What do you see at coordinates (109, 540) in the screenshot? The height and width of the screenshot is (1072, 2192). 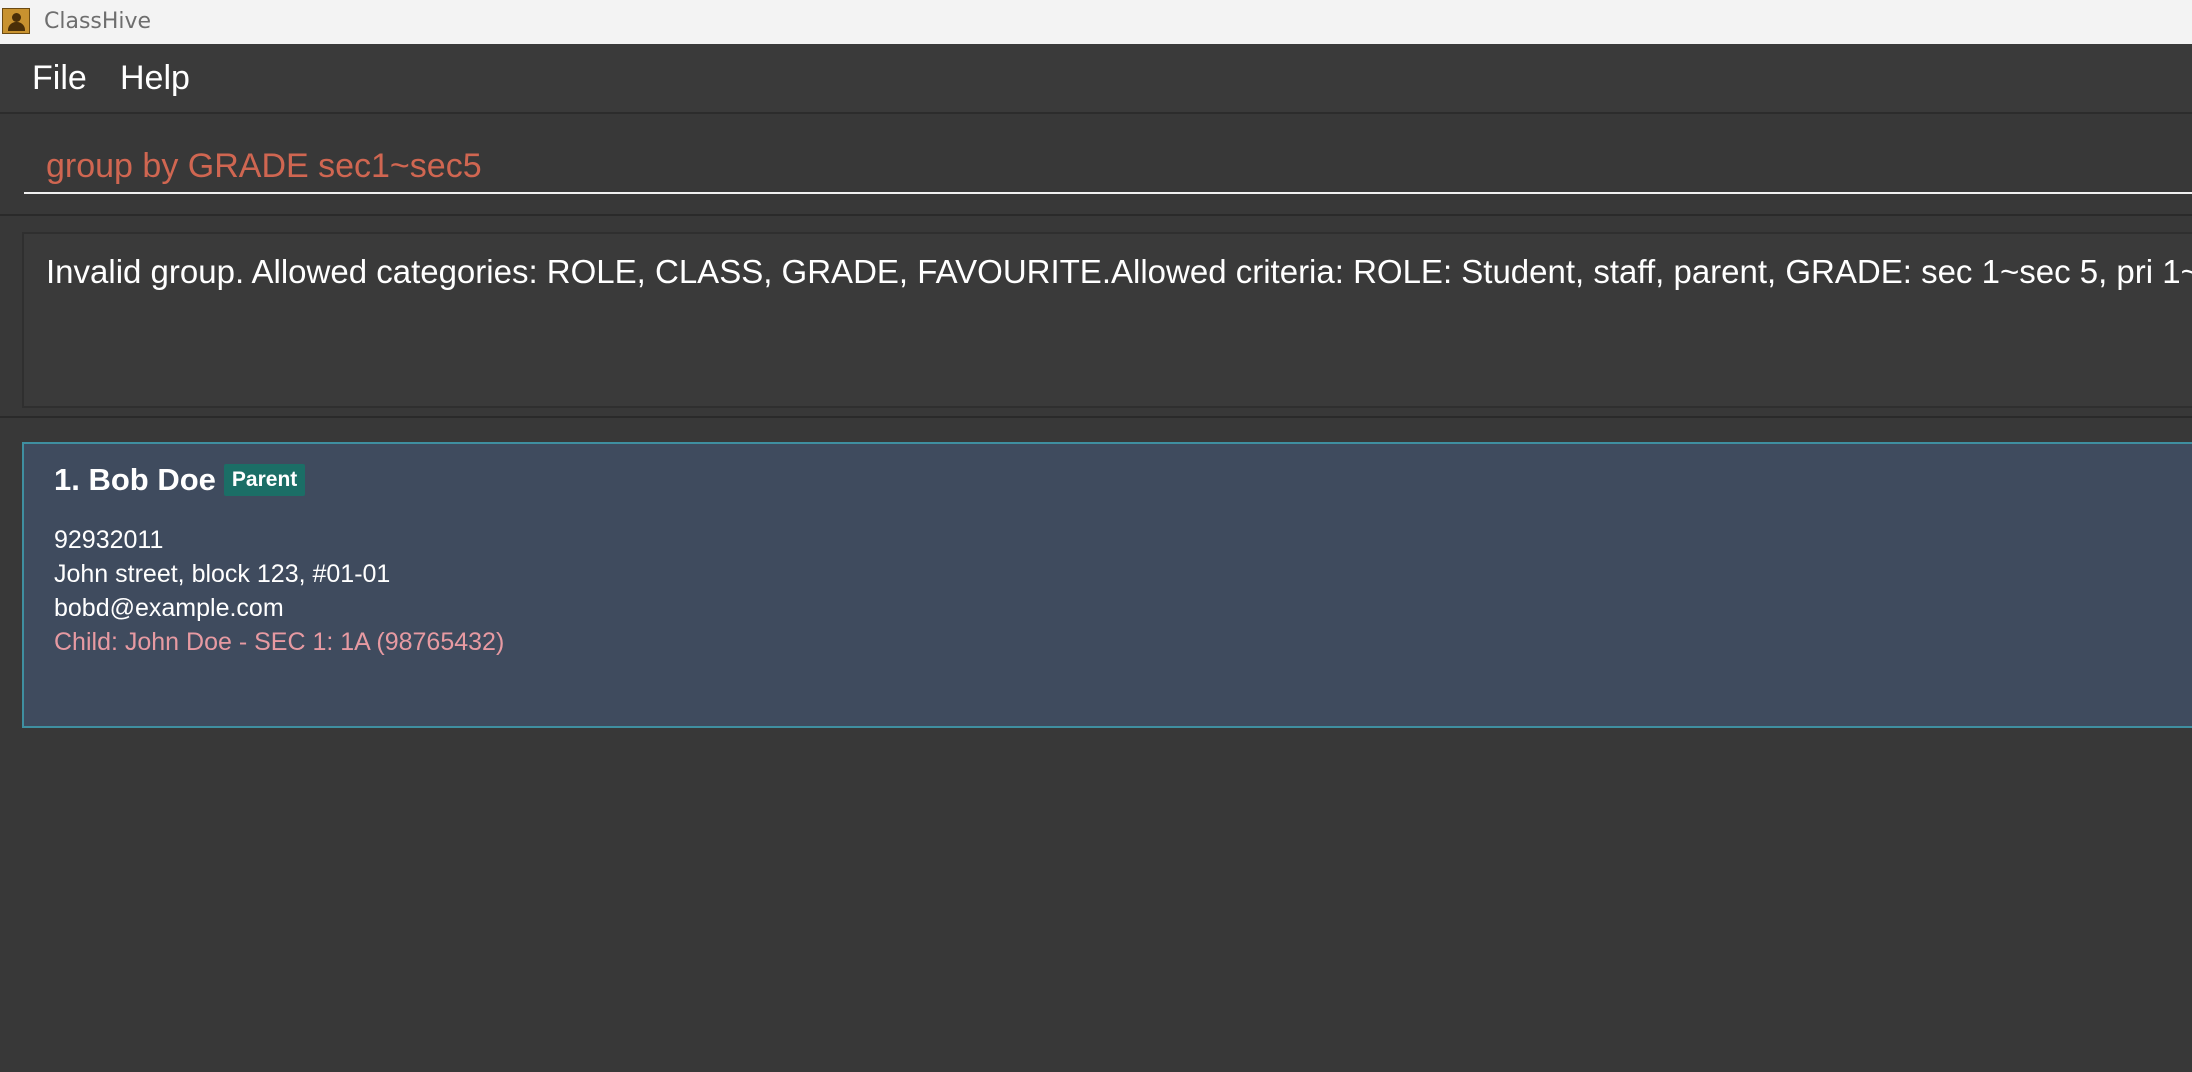 I see `person-phone: 92932011` at bounding box center [109, 540].